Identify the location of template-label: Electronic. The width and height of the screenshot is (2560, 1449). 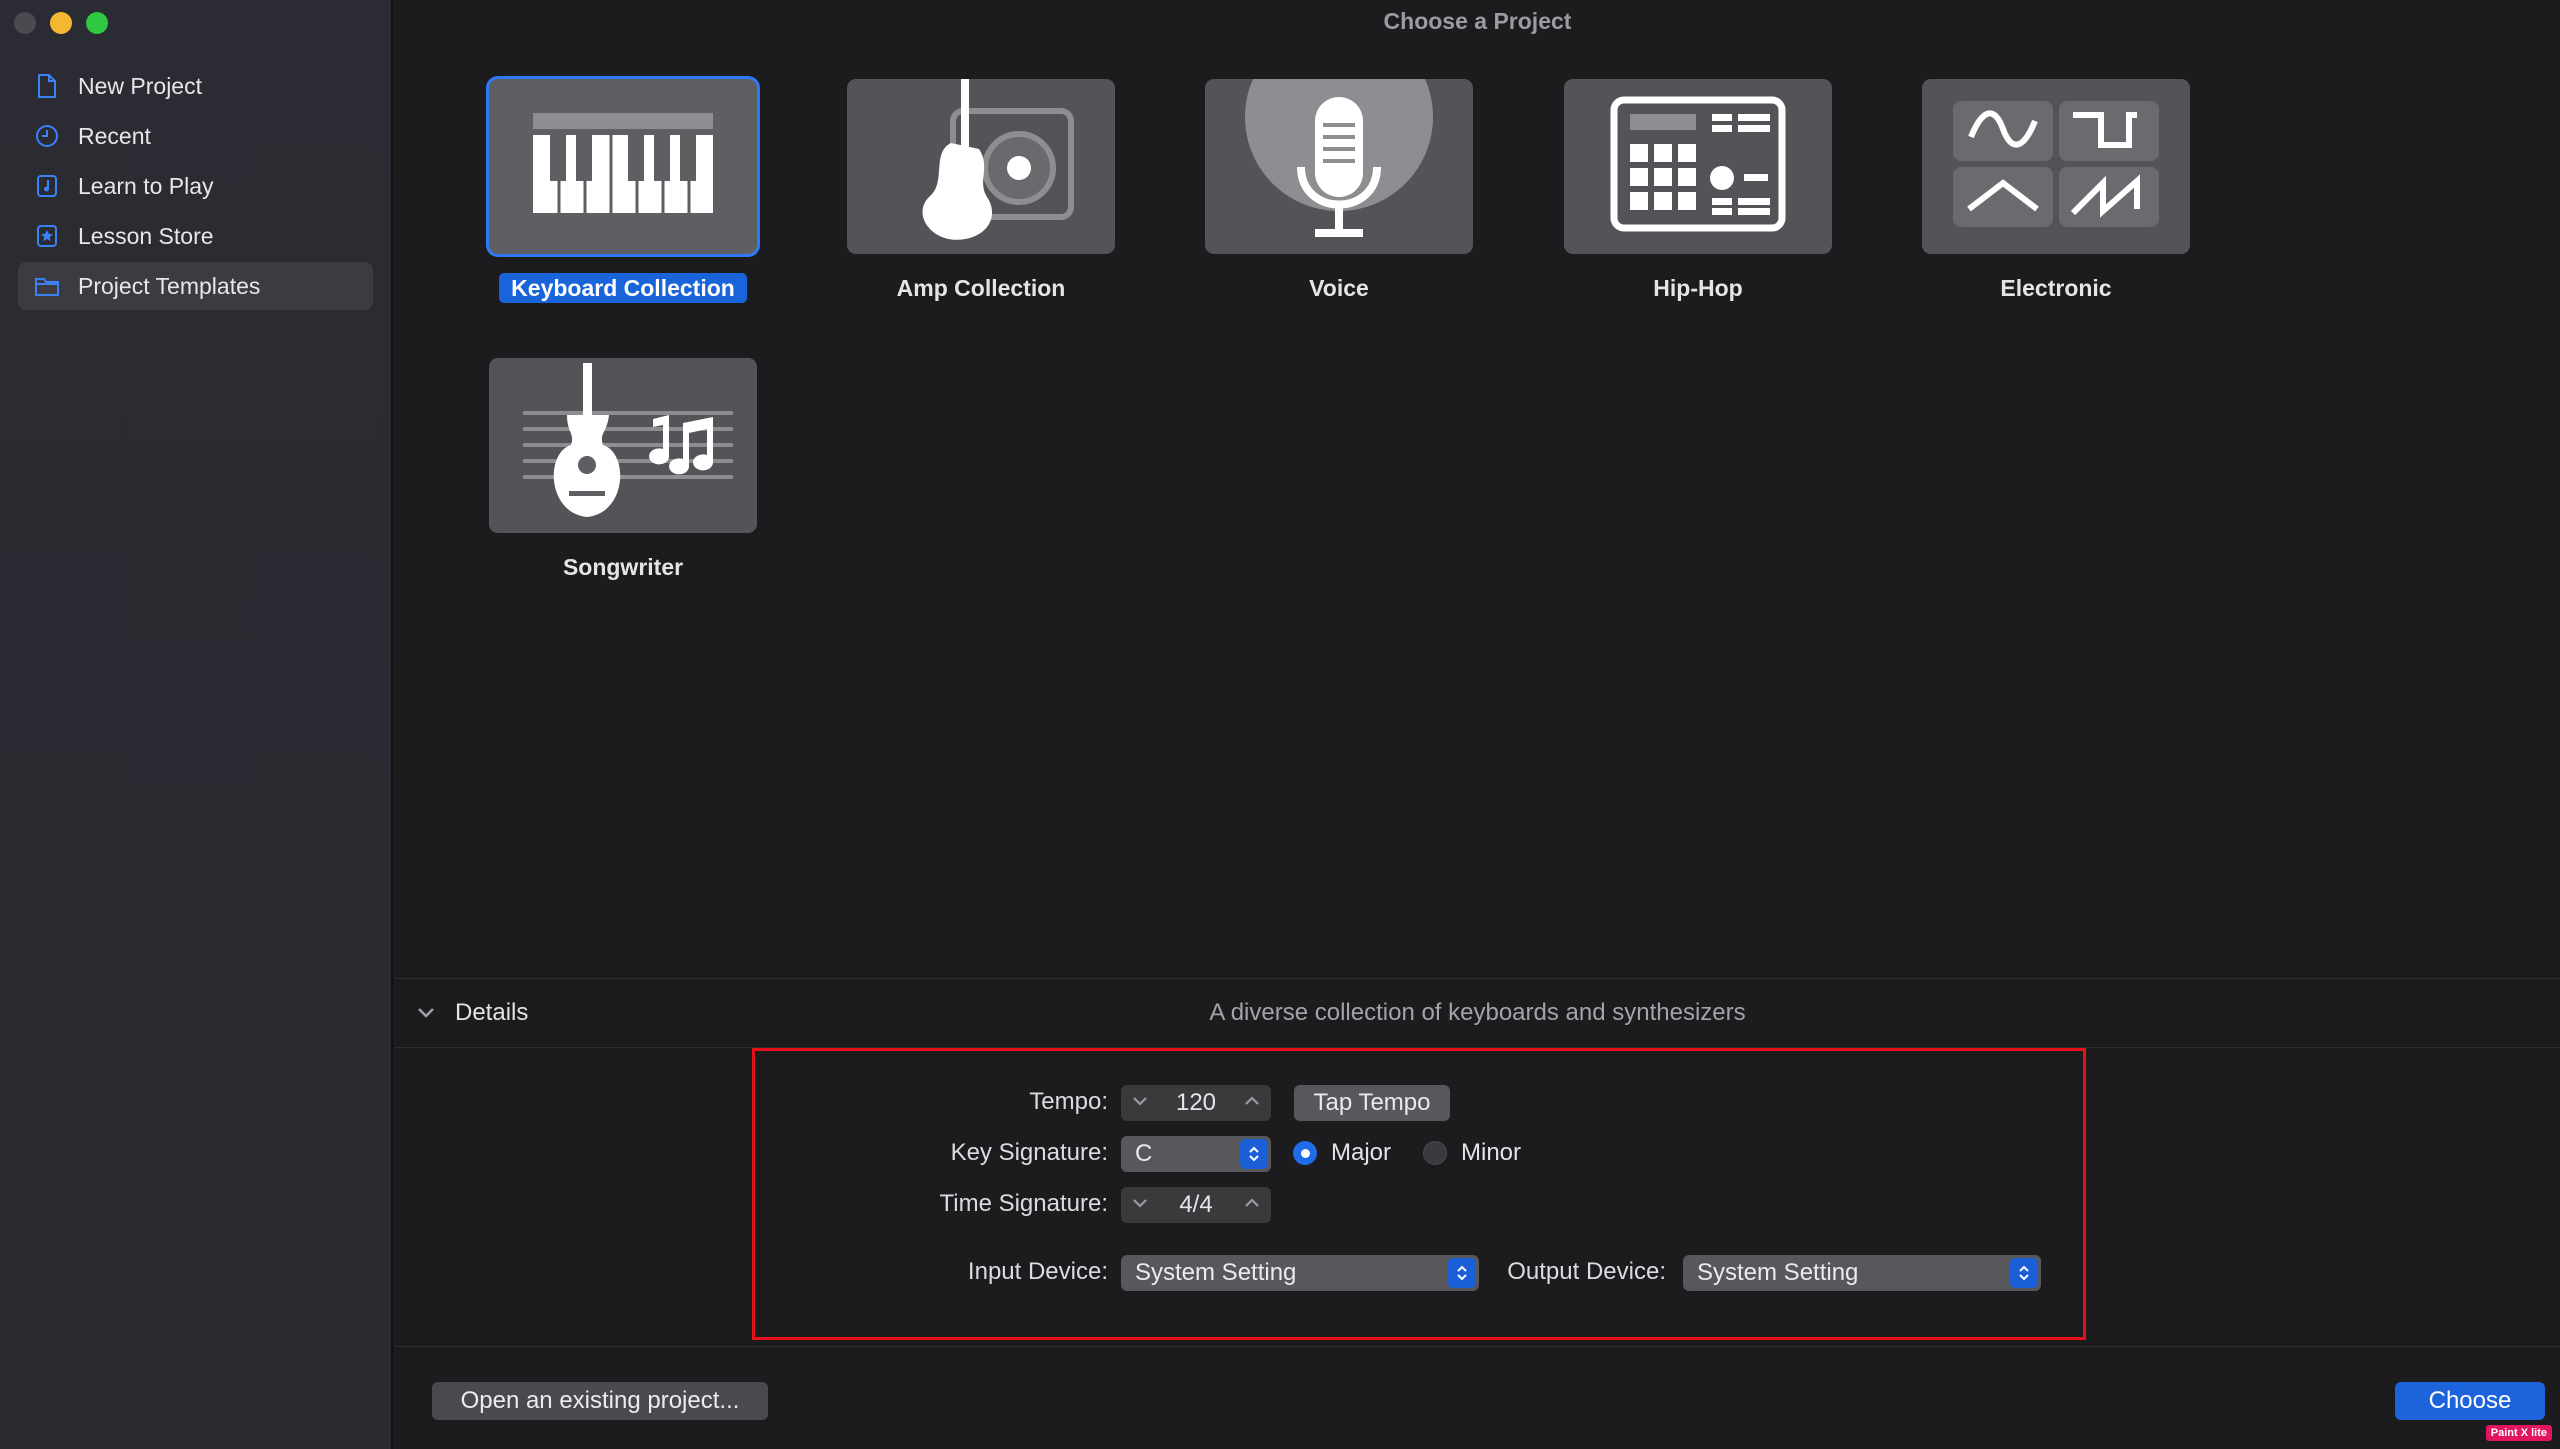
(2056, 288).